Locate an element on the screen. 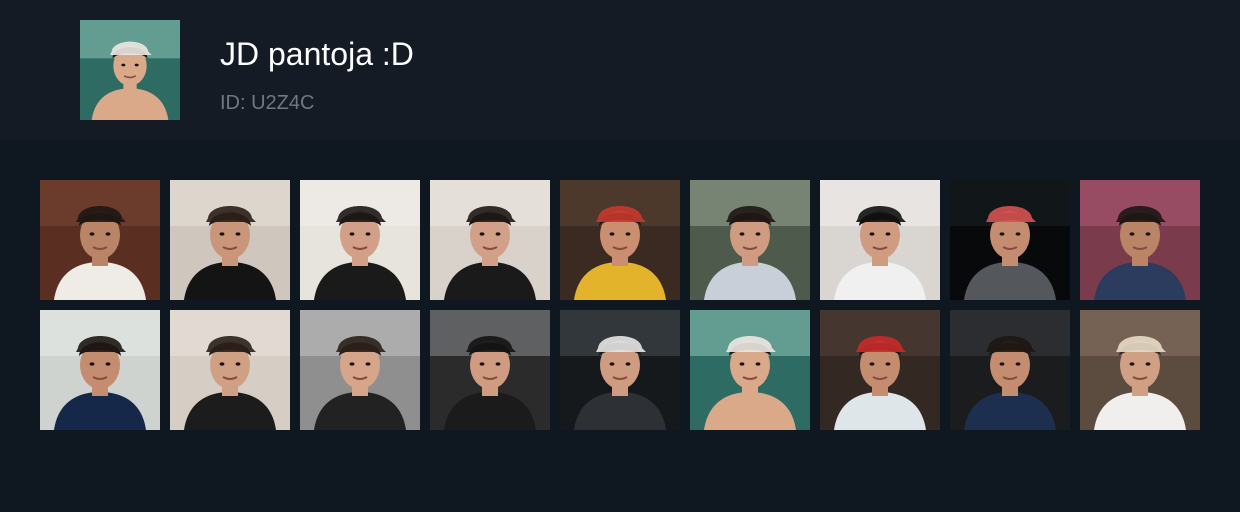 The width and height of the screenshot is (1240, 512). profile-name: JD pantoja :D is located at coordinates (317, 54).